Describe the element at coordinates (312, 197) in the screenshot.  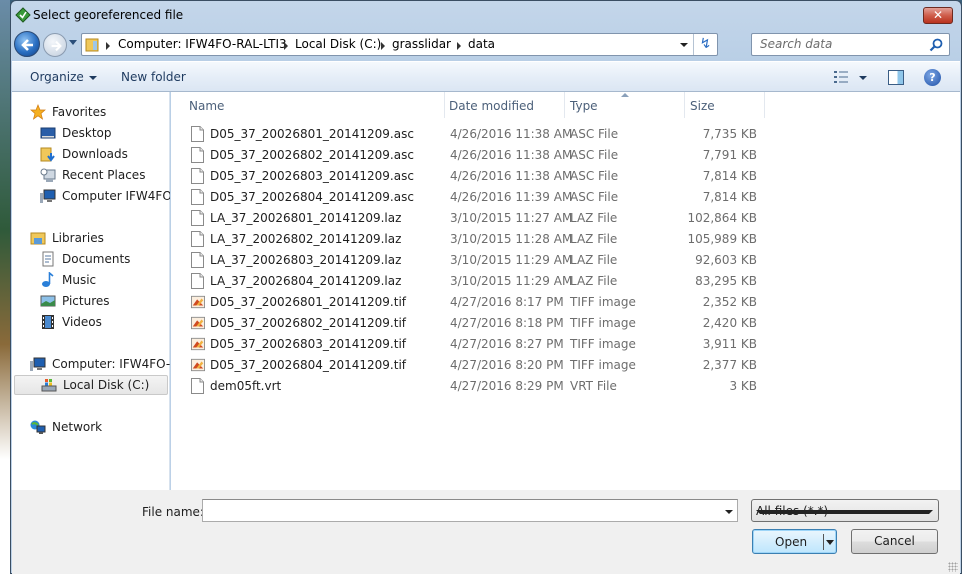
I see `file-name: D05_37_20026804_20141209.asc` at that location.